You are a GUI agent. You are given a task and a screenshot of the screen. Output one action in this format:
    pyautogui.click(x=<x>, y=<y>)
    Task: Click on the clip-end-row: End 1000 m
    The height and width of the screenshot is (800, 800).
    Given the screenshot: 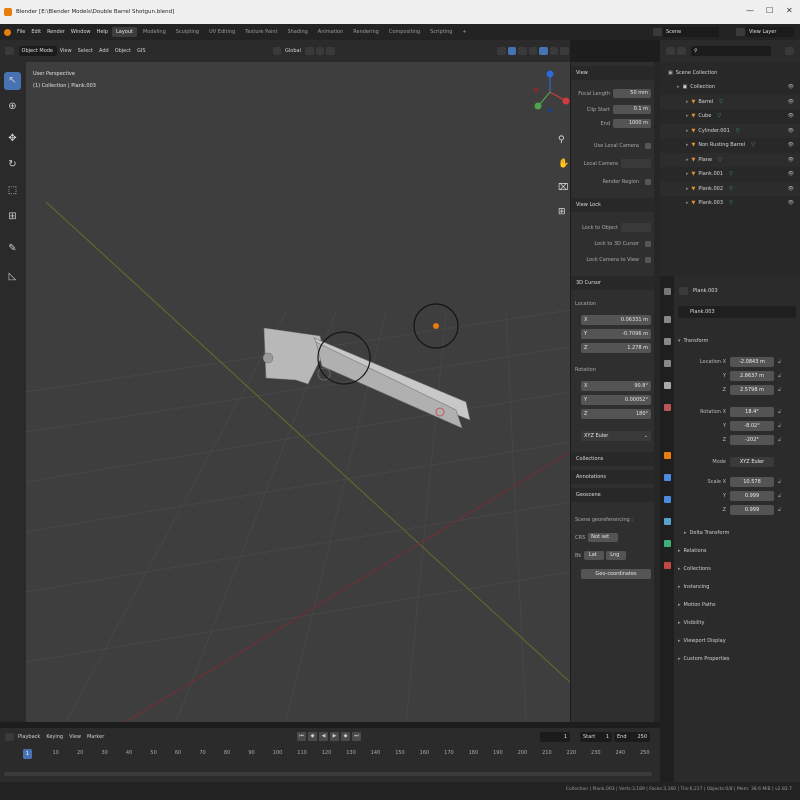 What is the action you would take?
    pyautogui.click(x=613, y=123)
    